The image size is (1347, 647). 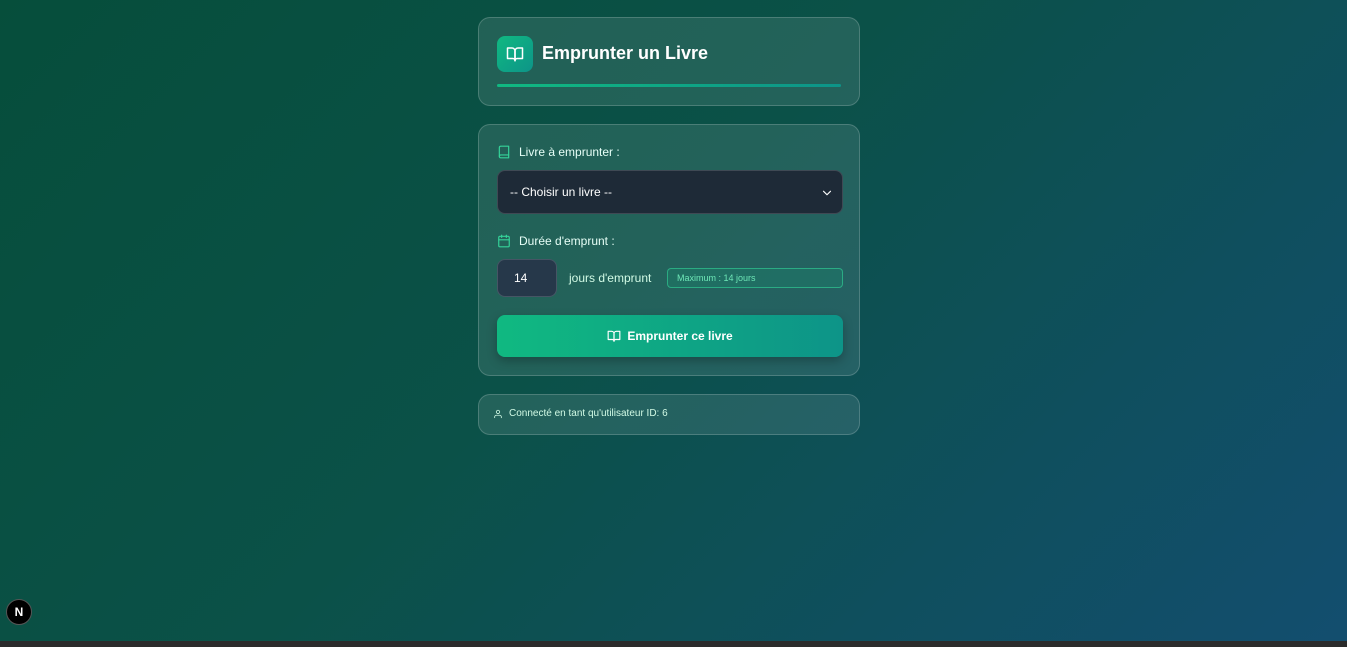 I want to click on dev-tools-badge: N, so click(x=19, y=612).